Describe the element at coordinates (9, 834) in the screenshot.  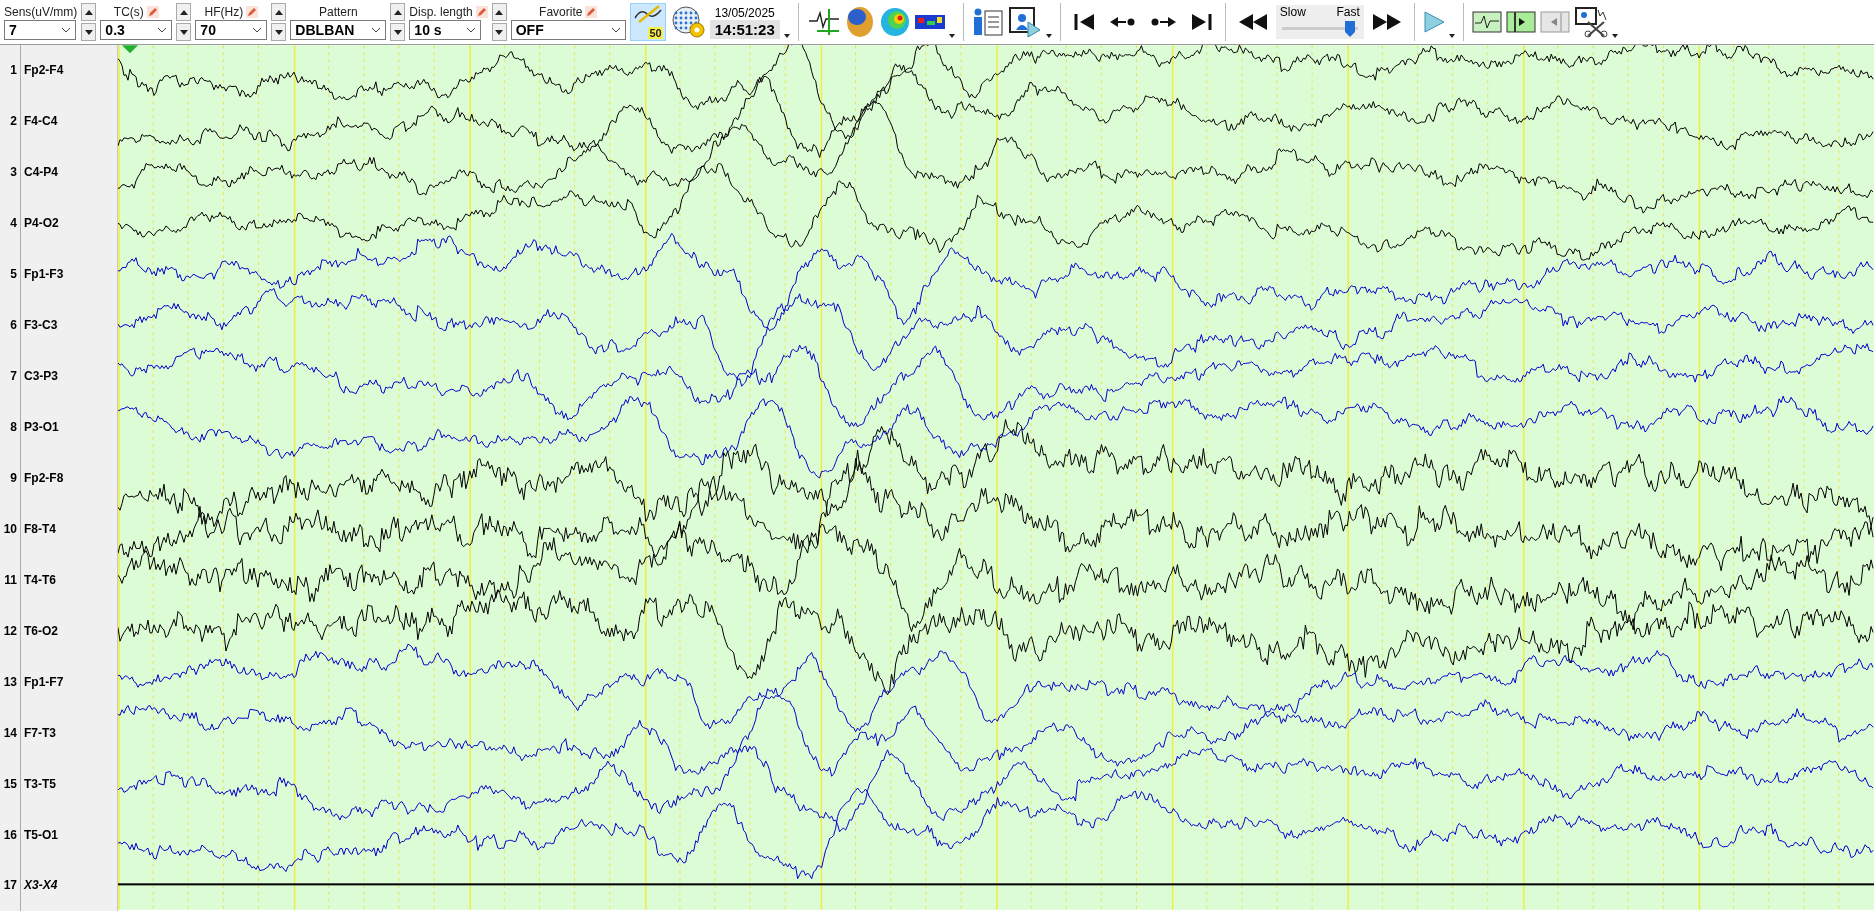
I see `channel-number: 16` at that location.